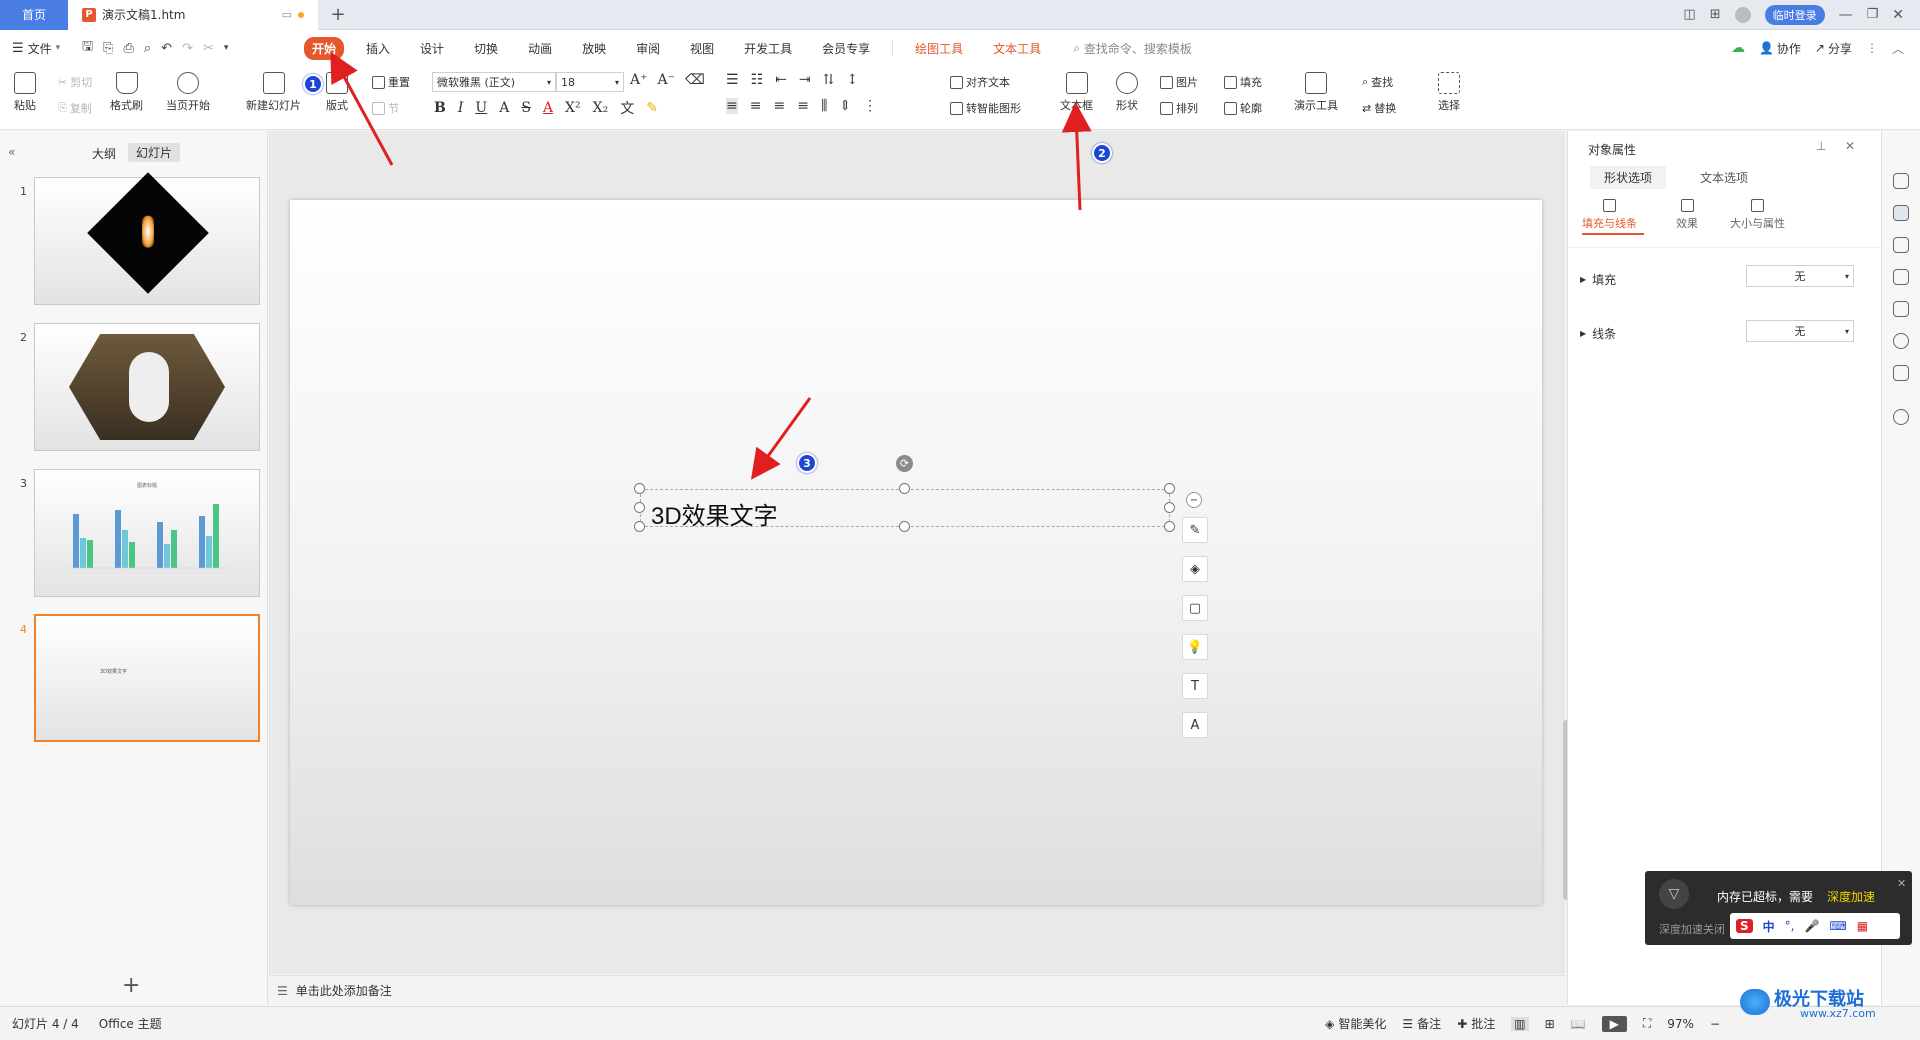 The width and height of the screenshot is (1920, 1040). Describe the element at coordinates (273, 92) in the screenshot. I see `new-slide-button: 新建幻灯片` at that location.